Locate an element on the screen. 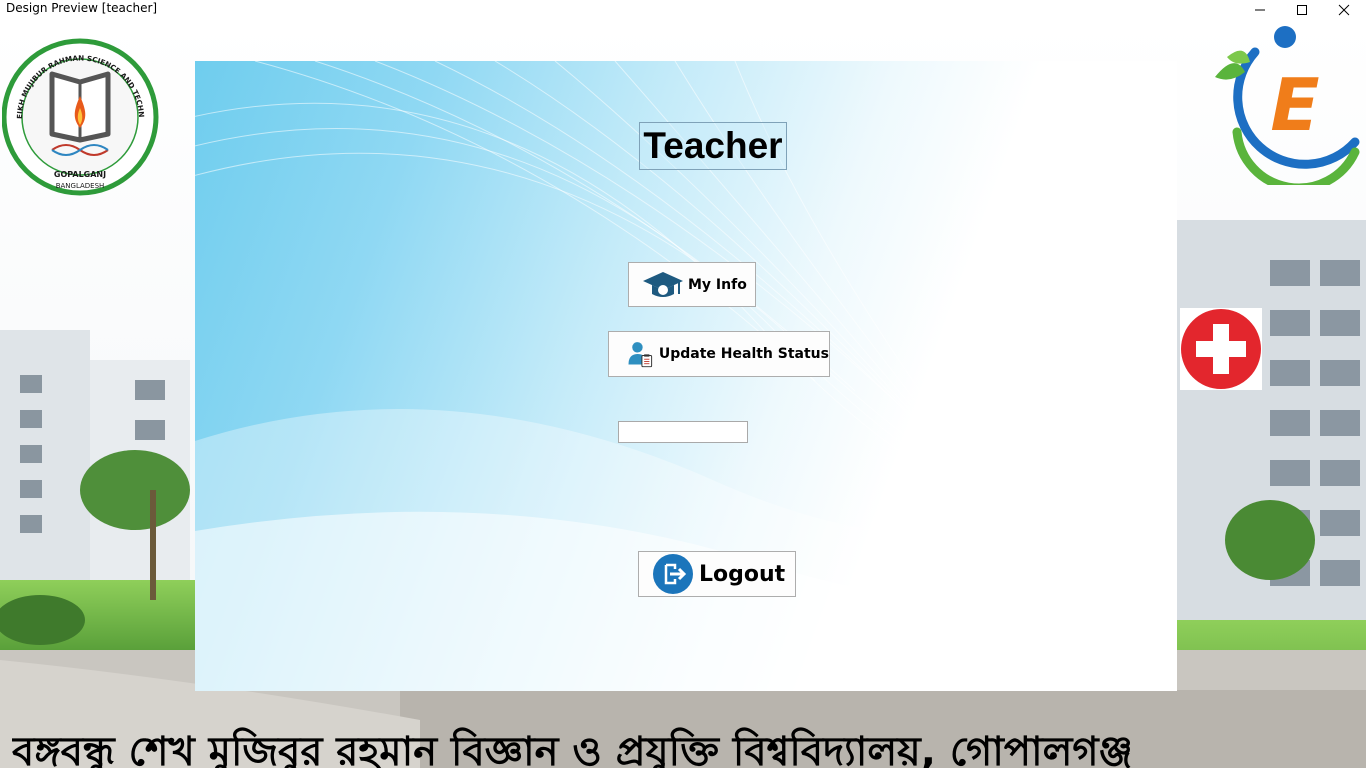  maximize-button is located at coordinates (1302, 10).